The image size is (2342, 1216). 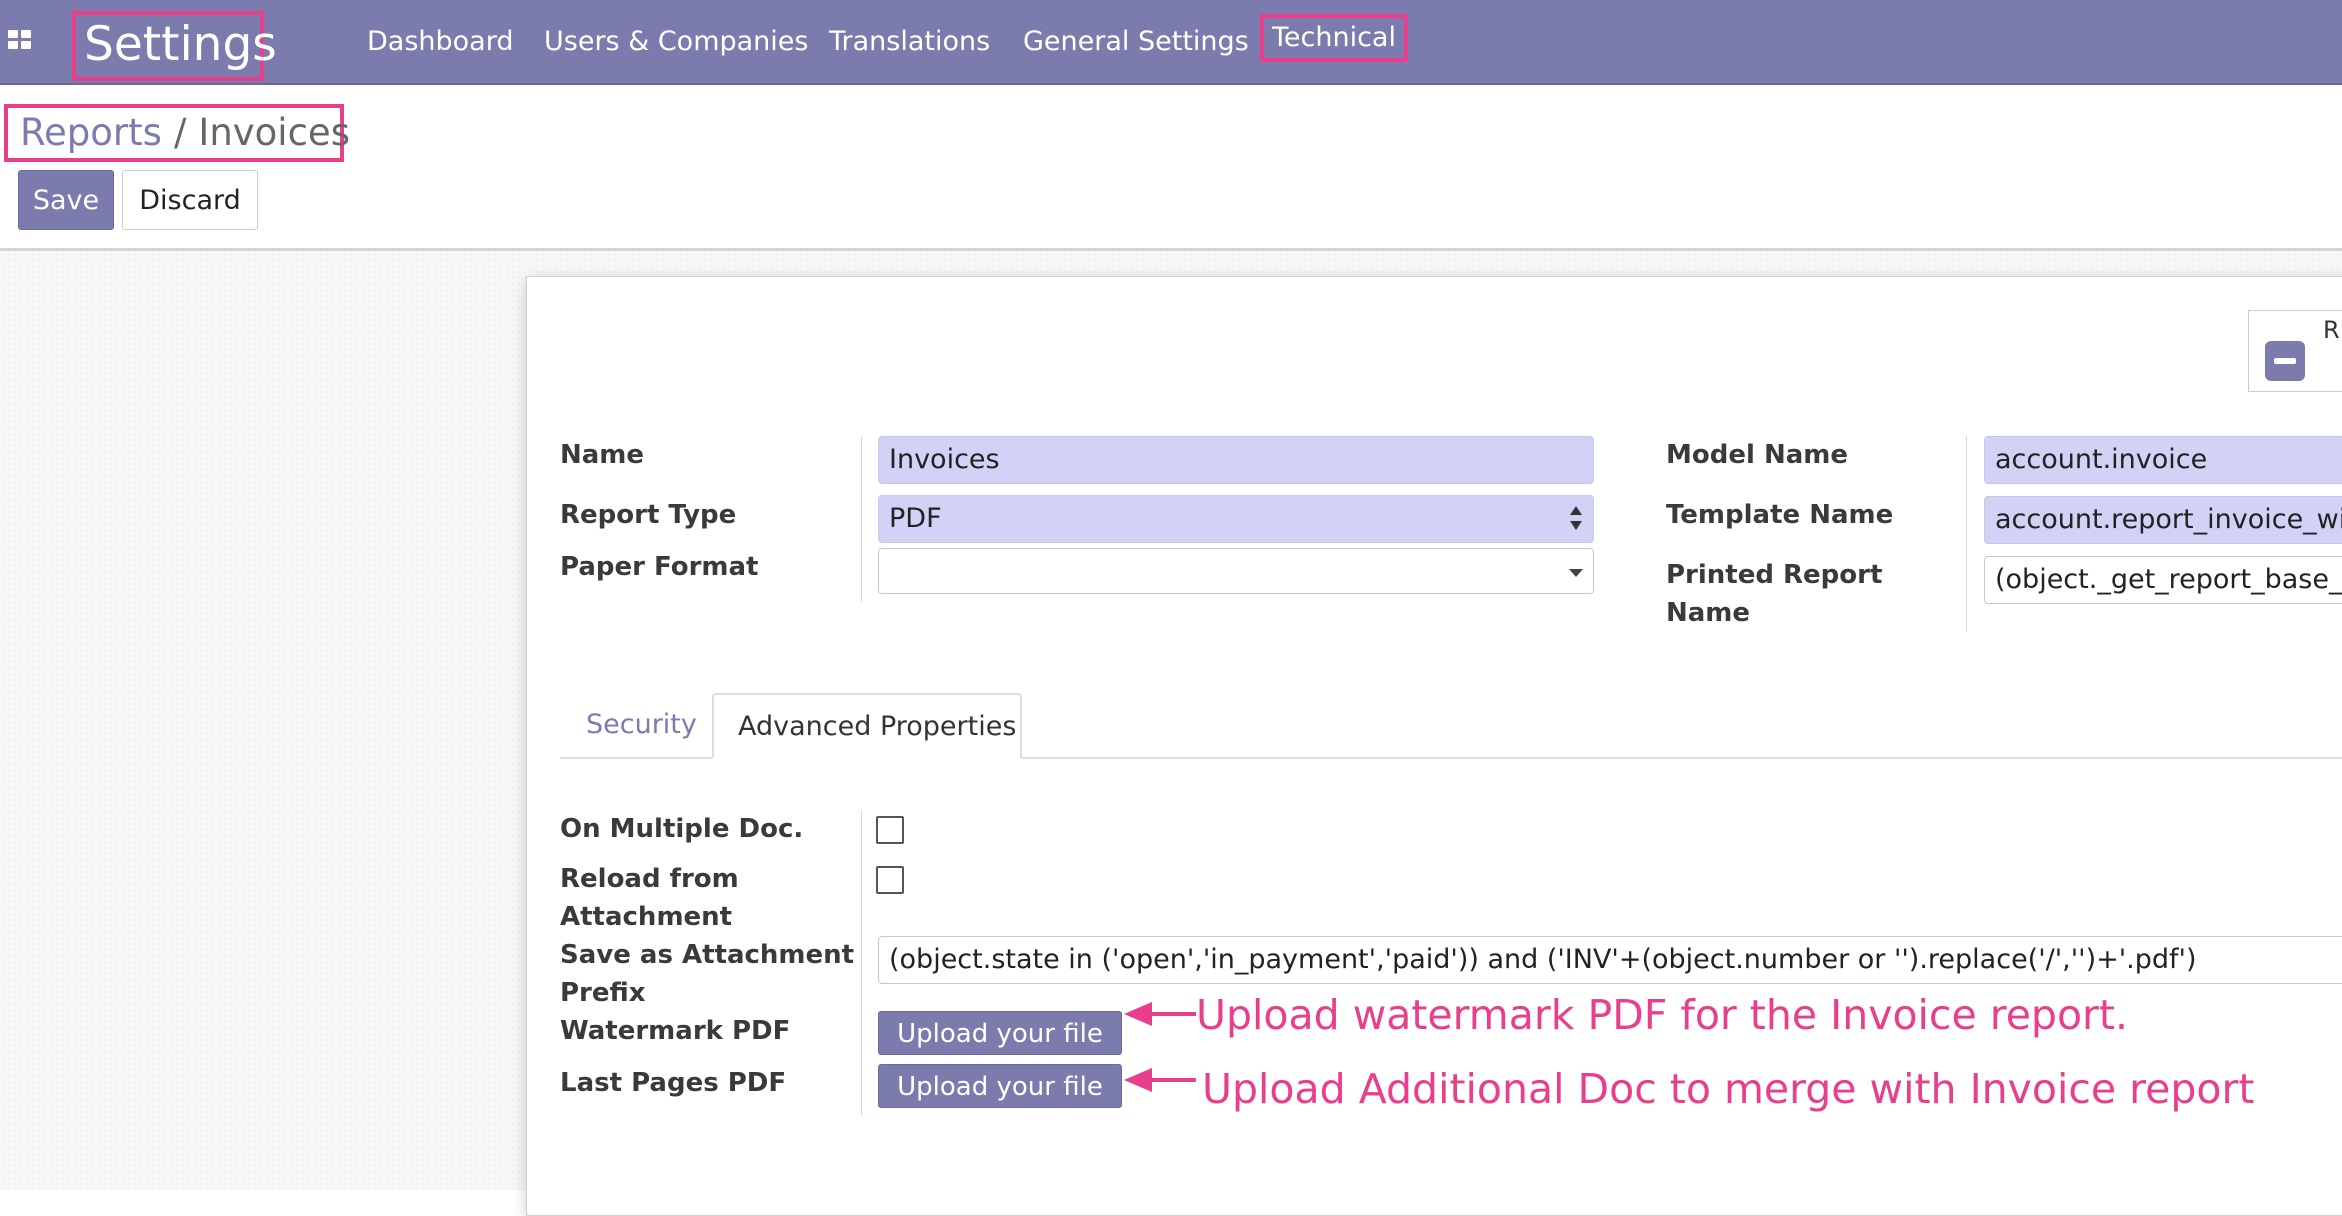 What do you see at coordinates (867, 726) in the screenshot?
I see `tab-advanced-properties: Advanced Properties` at bounding box center [867, 726].